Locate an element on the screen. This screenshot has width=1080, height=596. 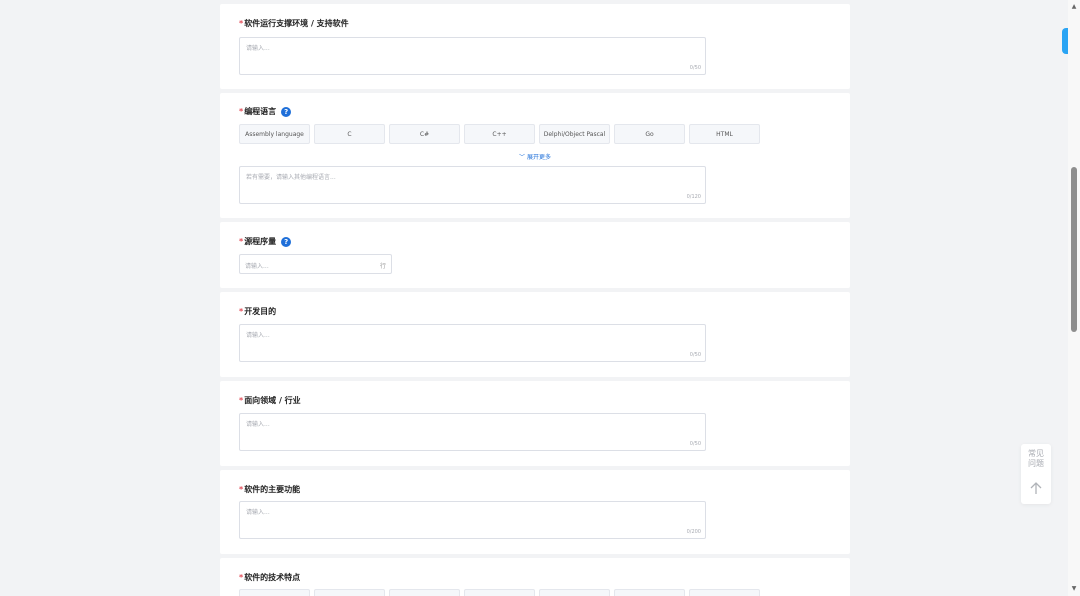
section-title: * 软件的主要功能 is located at coordinates (269, 489).